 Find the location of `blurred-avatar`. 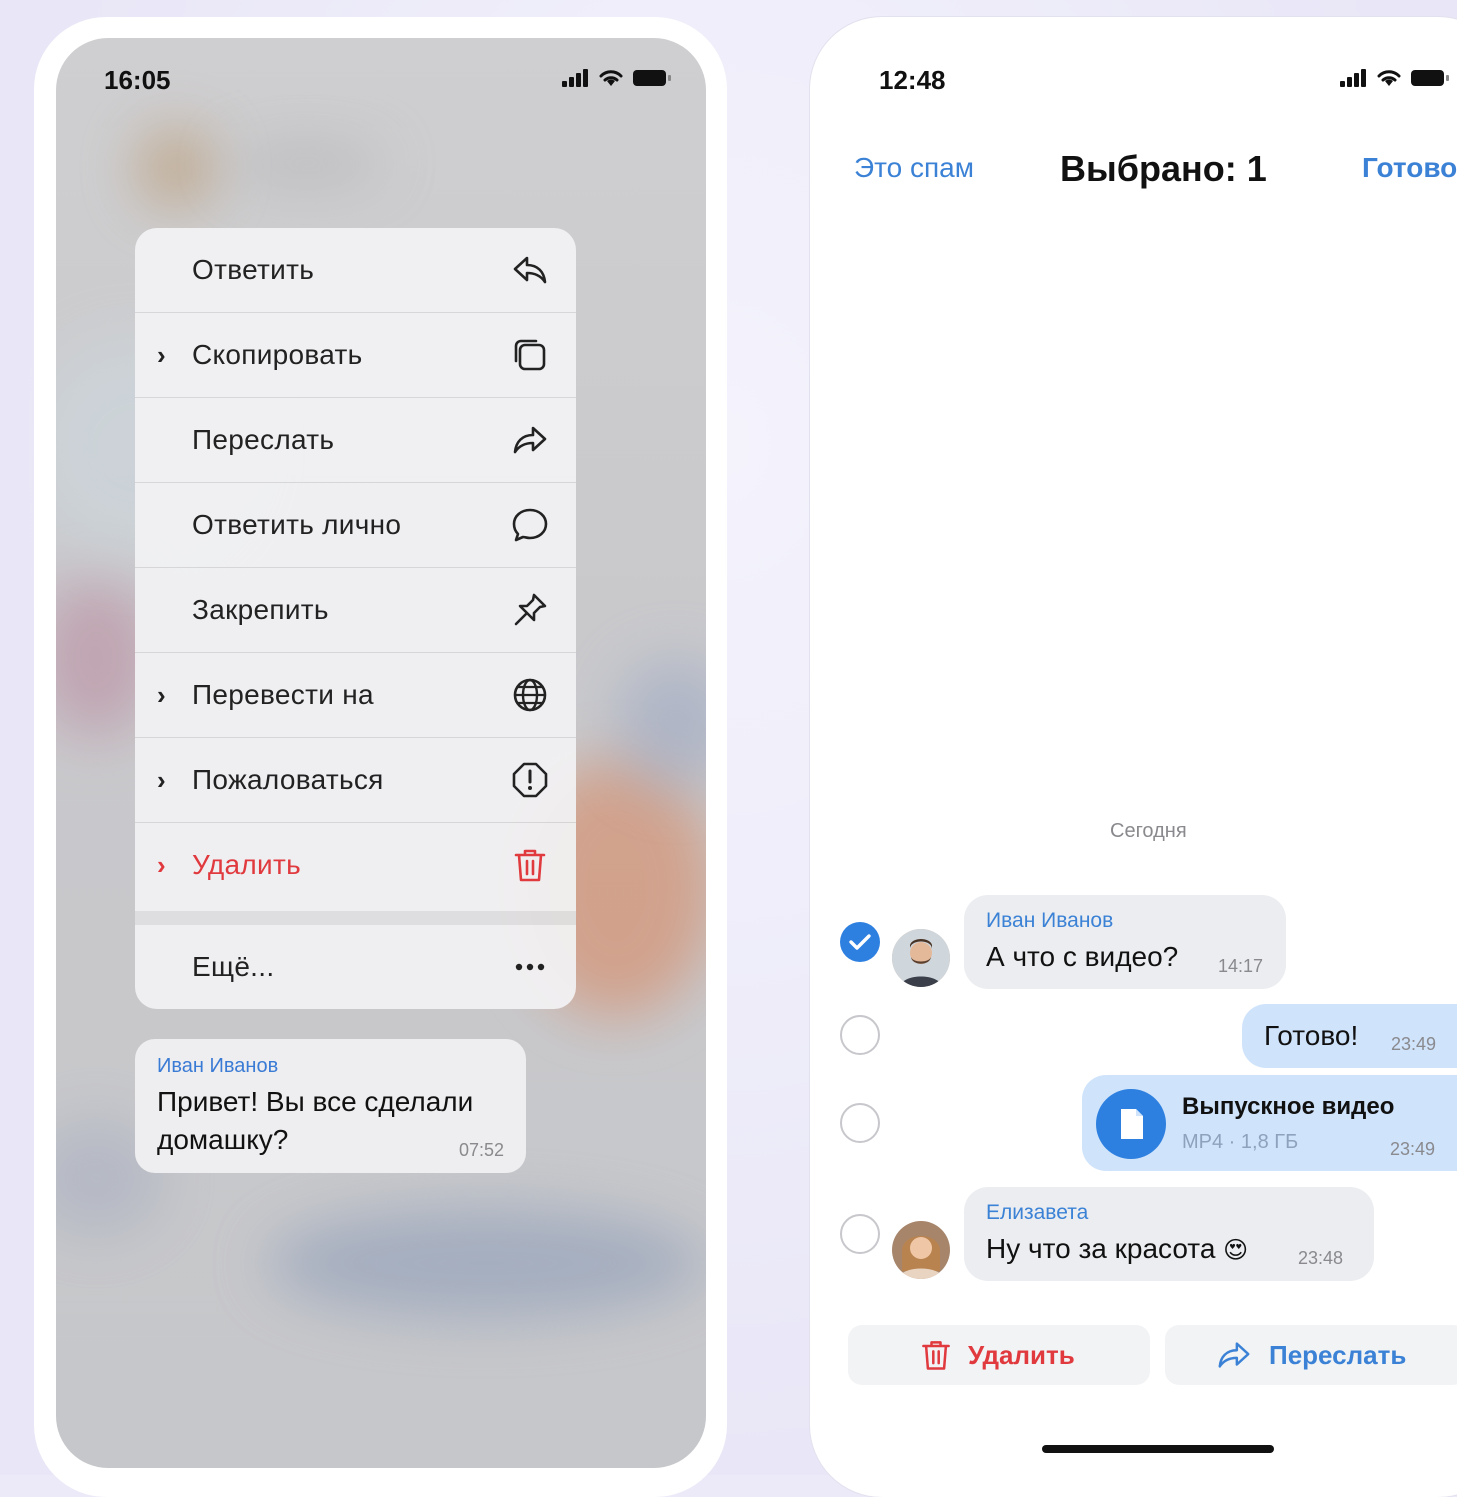

blurred-avatar is located at coordinates (176, 168).